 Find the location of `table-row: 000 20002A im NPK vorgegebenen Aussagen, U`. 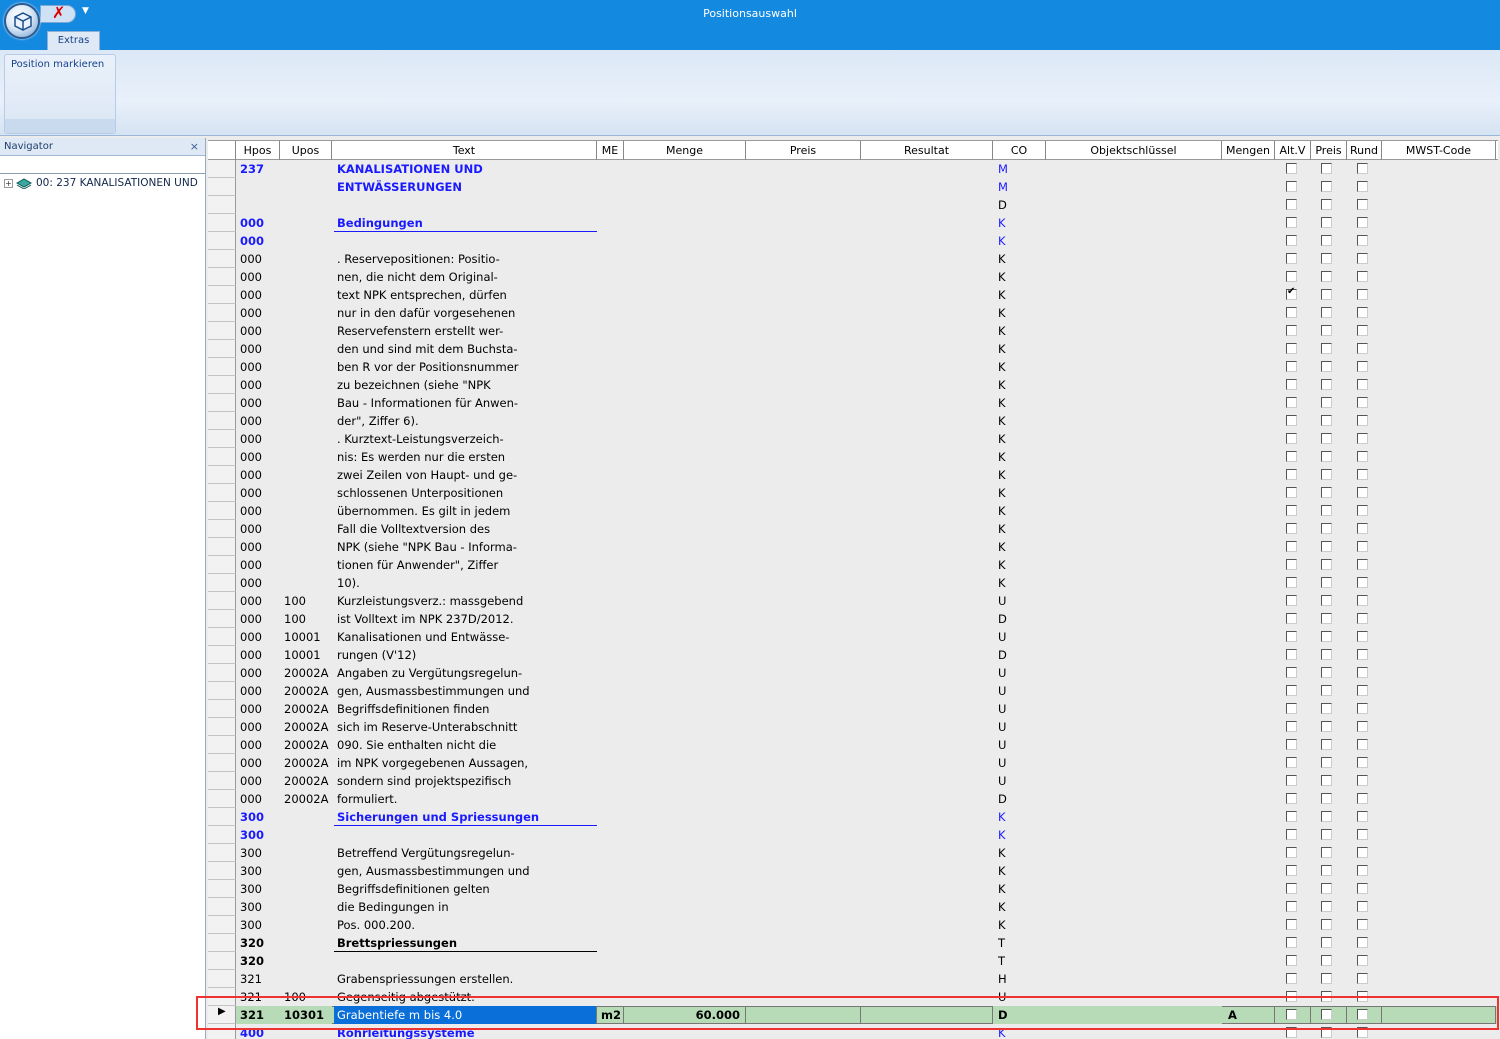

table-row: 000 20002A im NPK vorgegebenen Aussagen, U is located at coordinates (853, 763).